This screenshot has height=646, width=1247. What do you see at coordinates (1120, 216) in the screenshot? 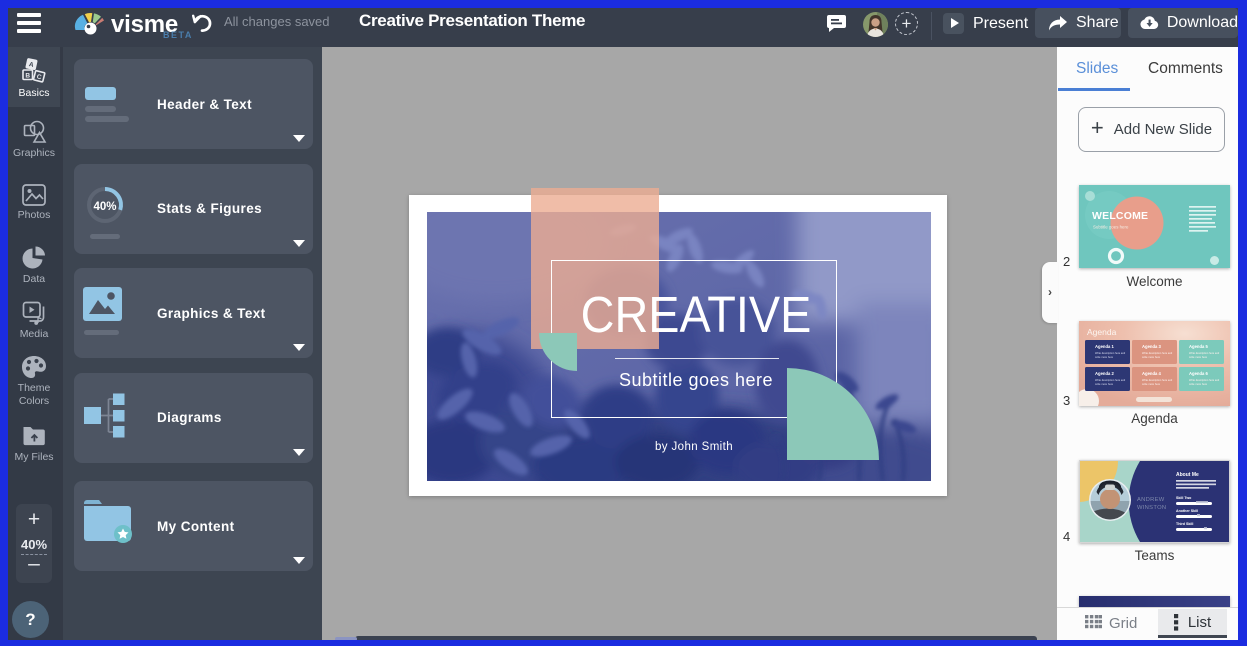
I see `svg-text: WELCOME` at bounding box center [1120, 216].